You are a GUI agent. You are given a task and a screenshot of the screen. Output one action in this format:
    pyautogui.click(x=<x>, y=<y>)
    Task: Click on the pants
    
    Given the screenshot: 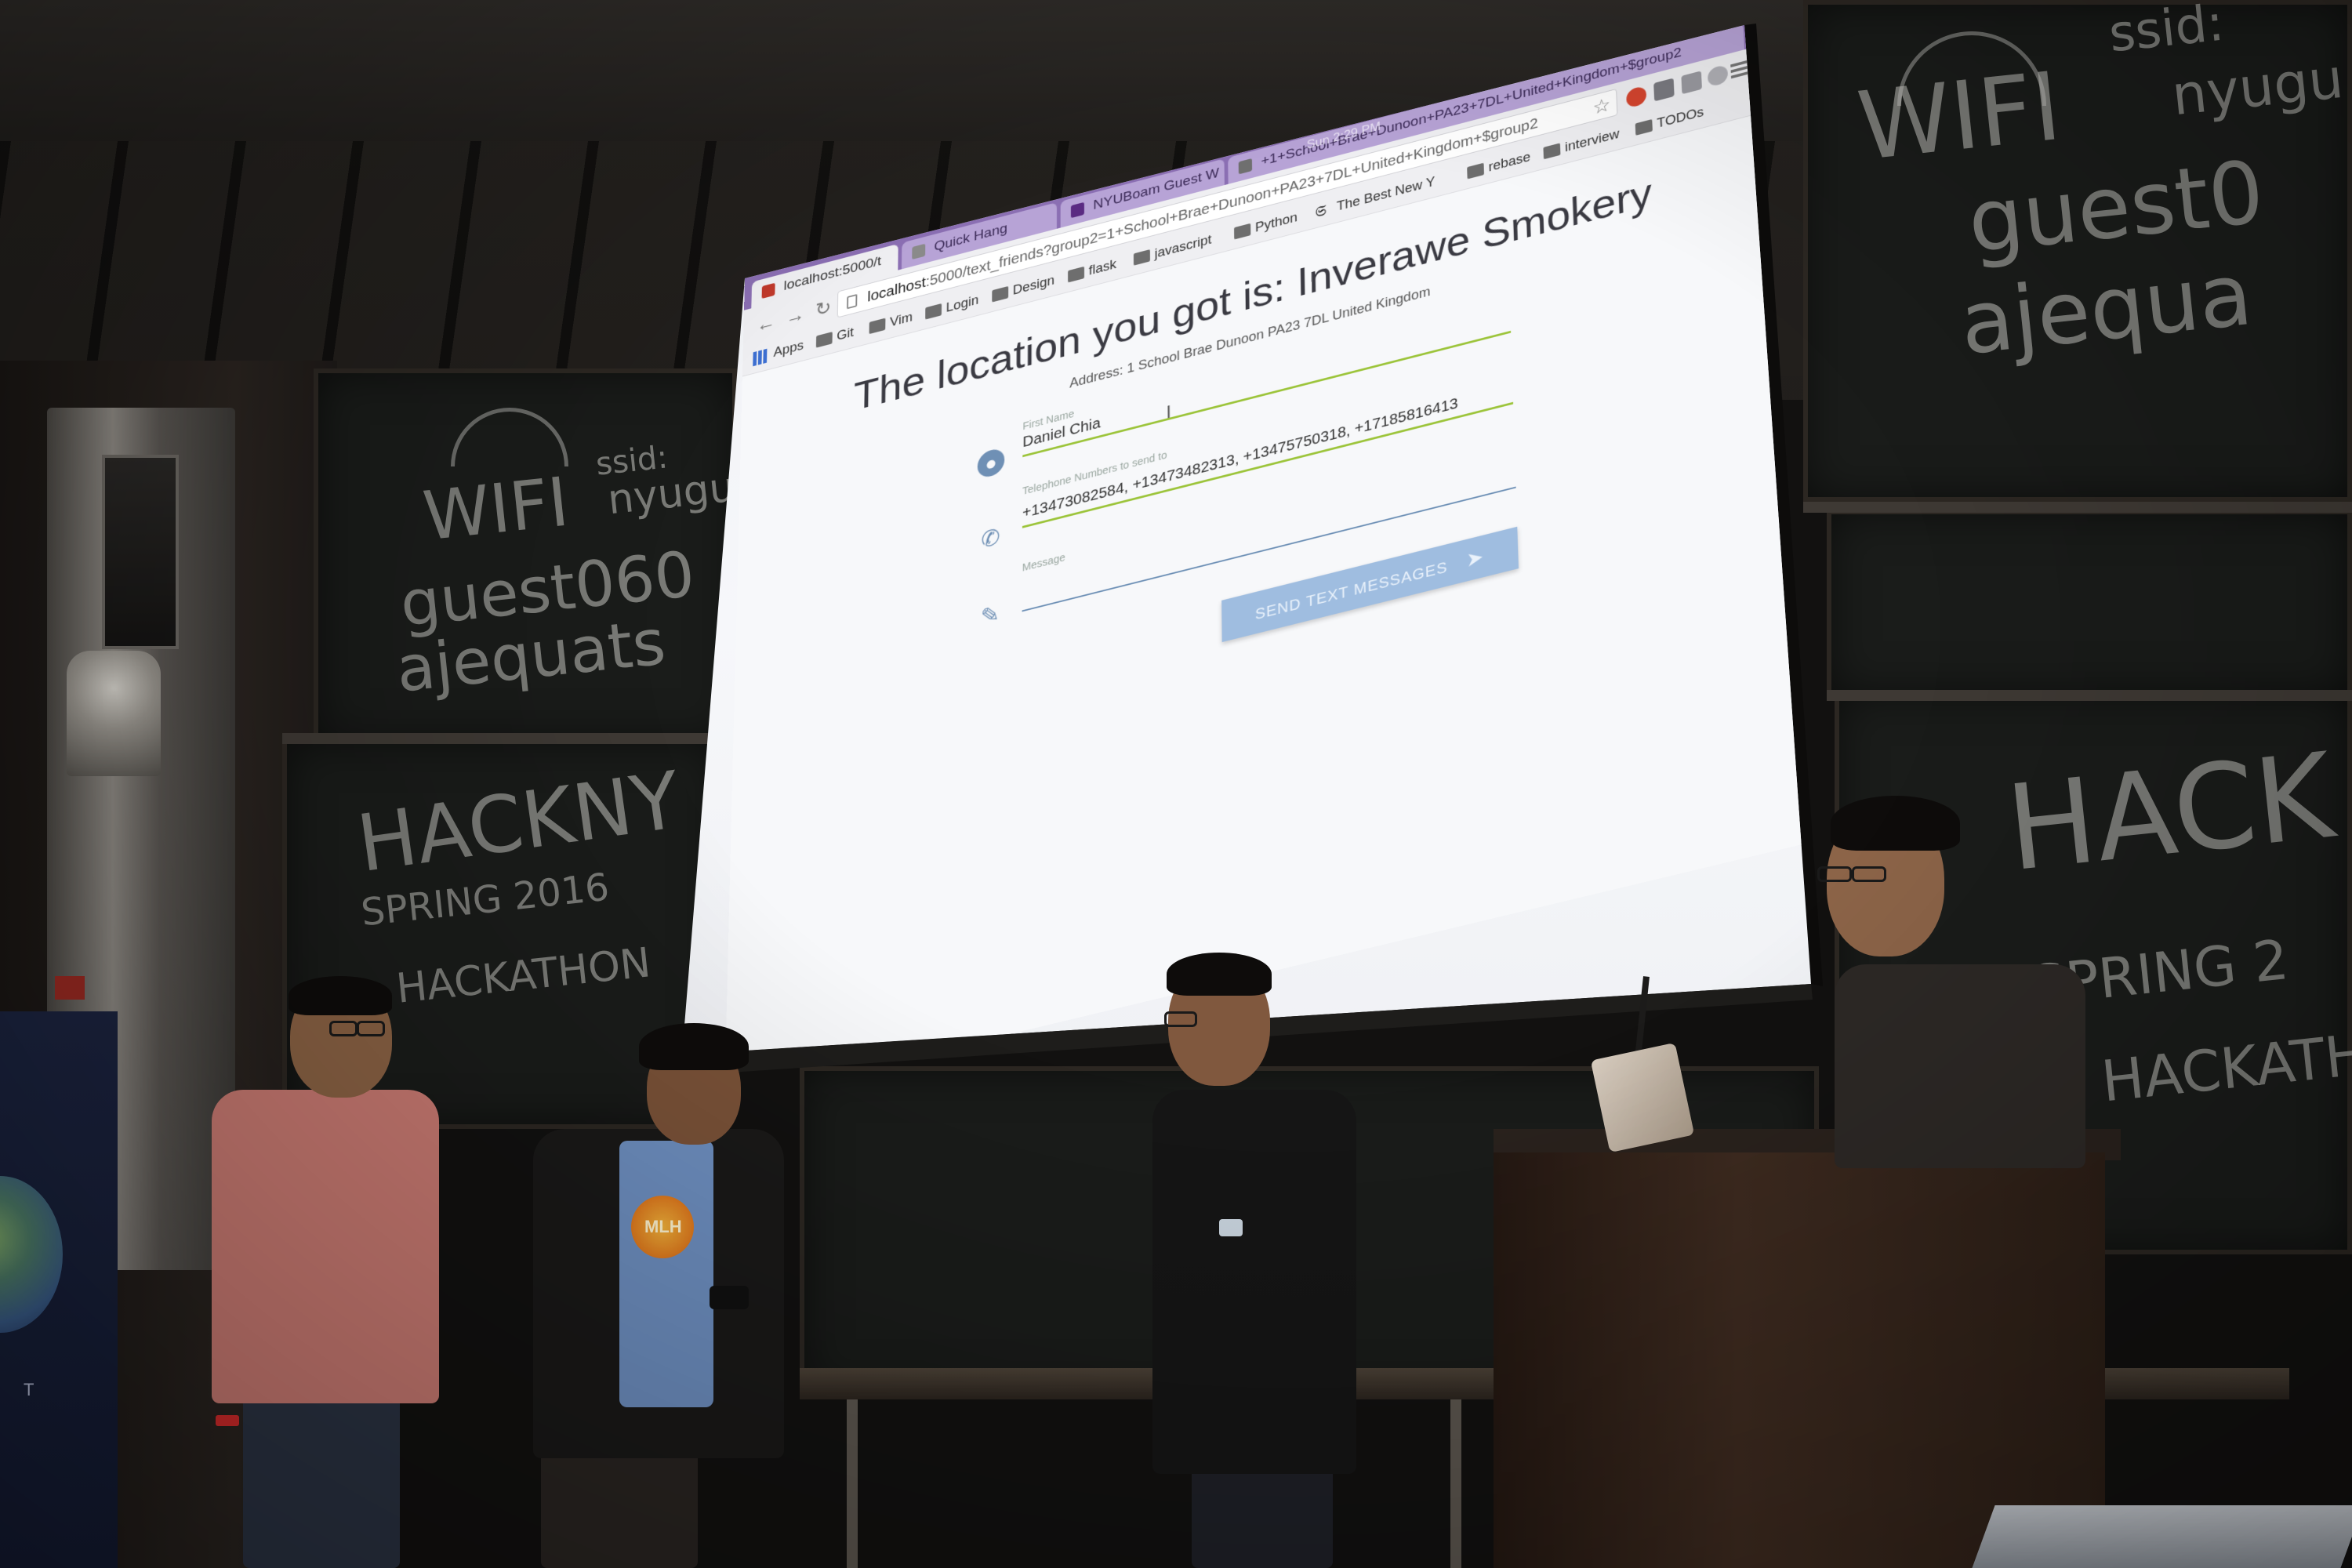 What is the action you would take?
    pyautogui.click(x=1262, y=1513)
    